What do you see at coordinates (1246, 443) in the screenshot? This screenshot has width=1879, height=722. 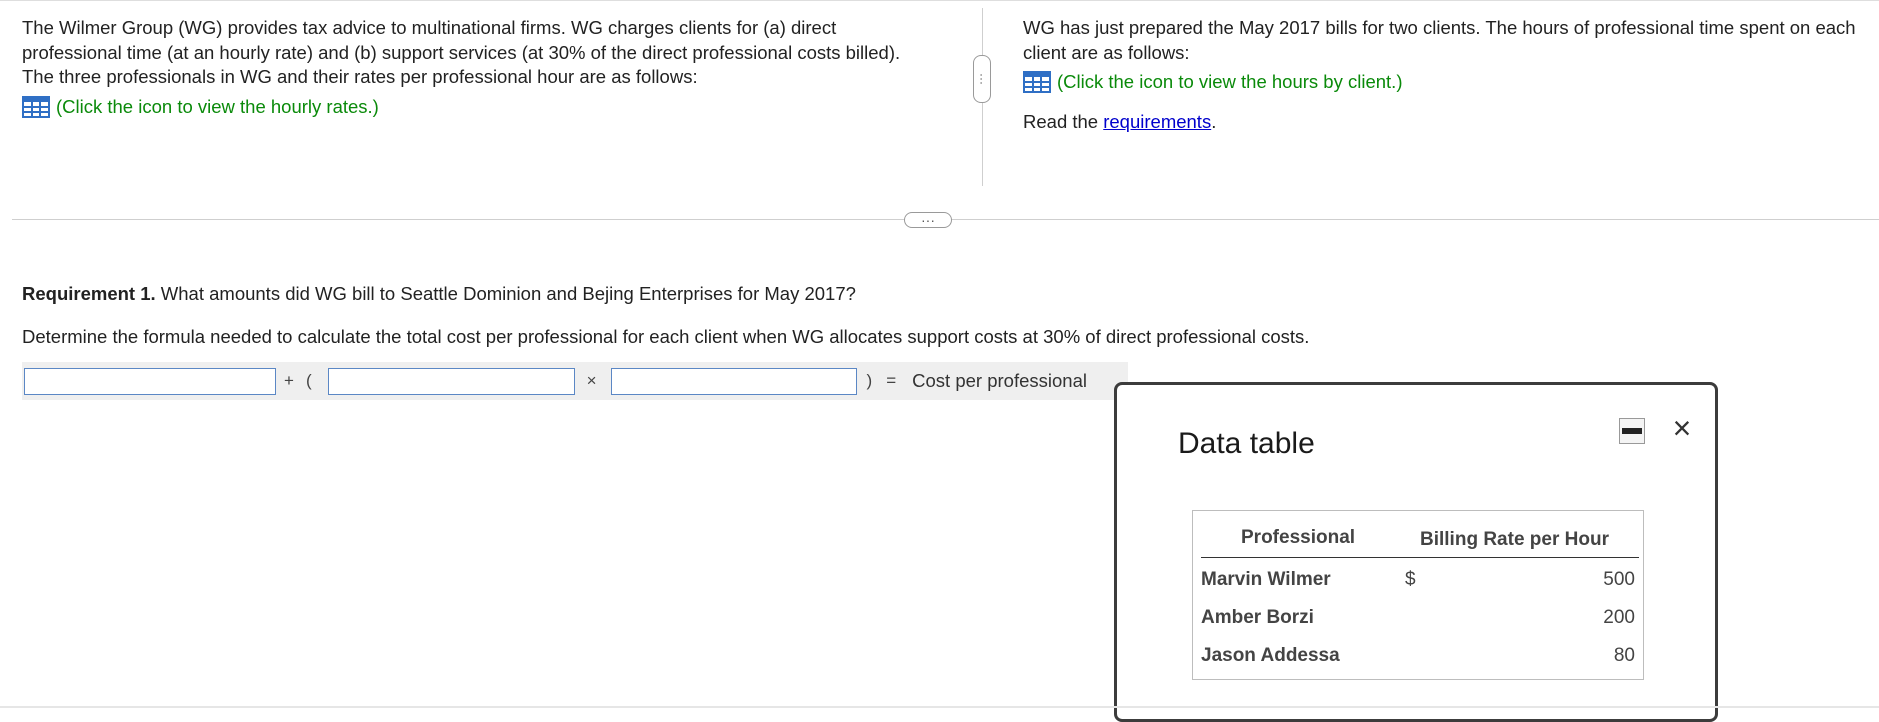 I see `modal-title: Data table` at bounding box center [1246, 443].